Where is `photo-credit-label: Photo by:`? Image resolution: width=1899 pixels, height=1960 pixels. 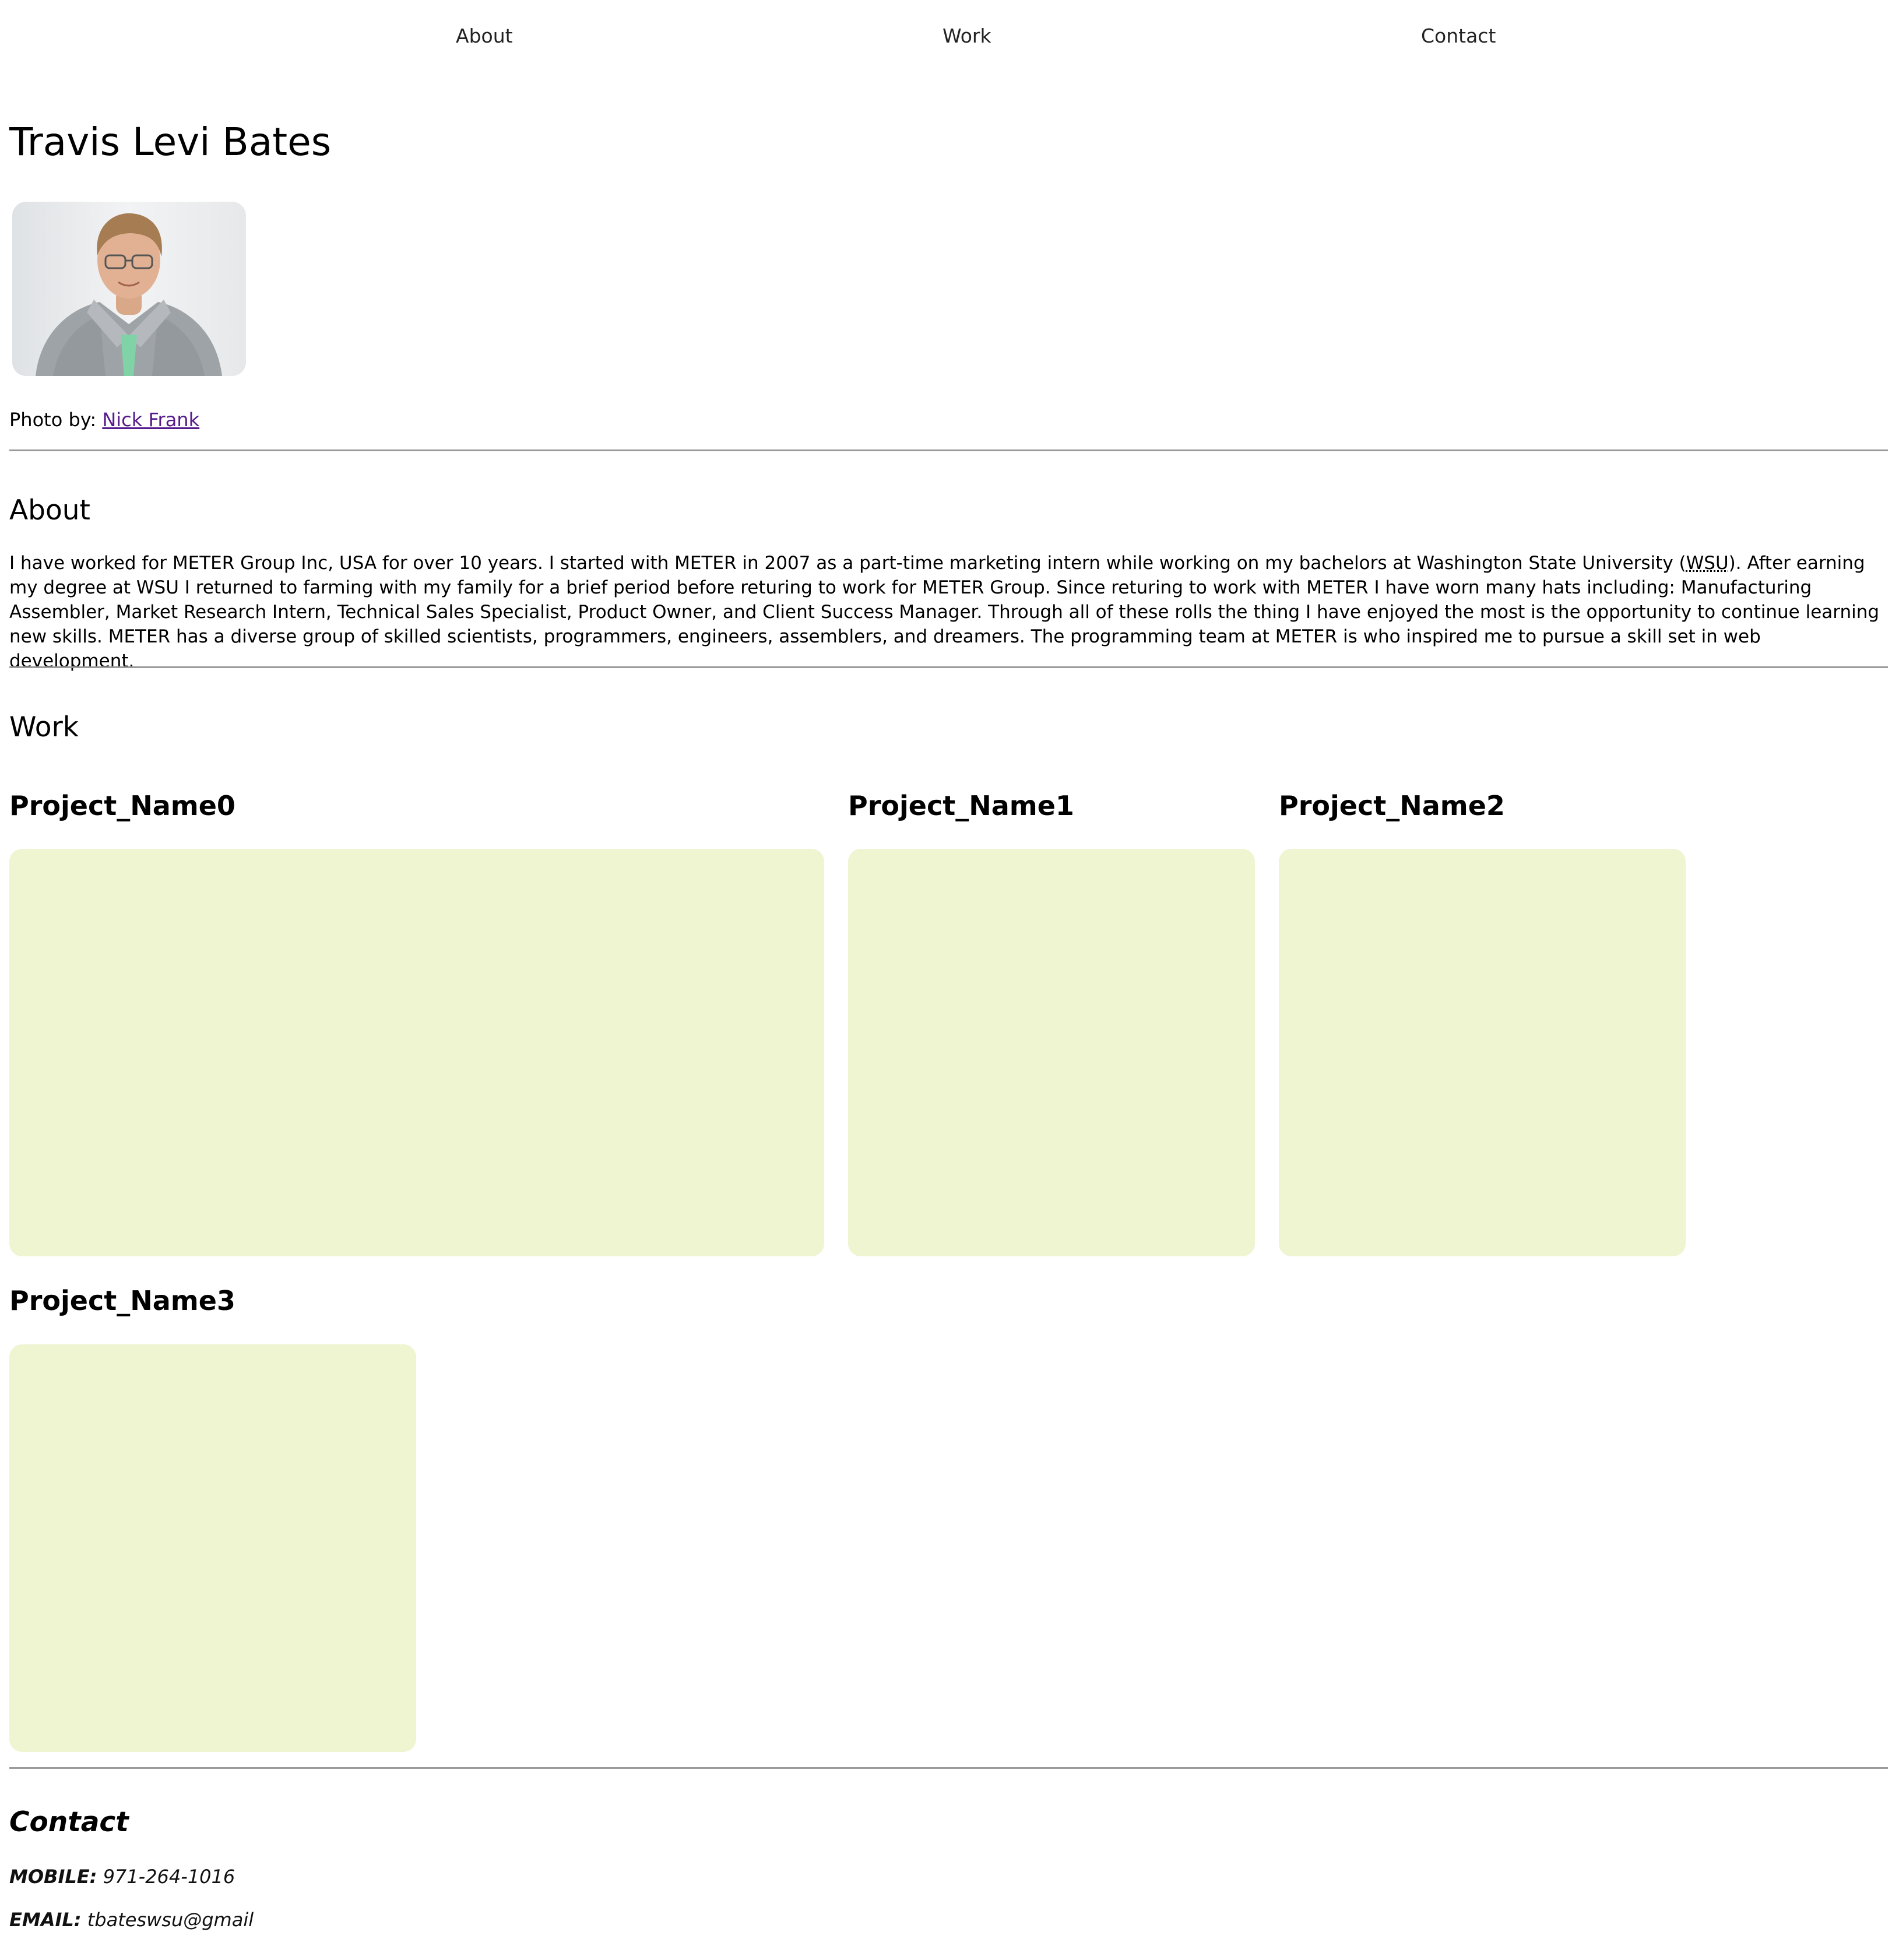 photo-credit-label: Photo by: is located at coordinates (53, 420).